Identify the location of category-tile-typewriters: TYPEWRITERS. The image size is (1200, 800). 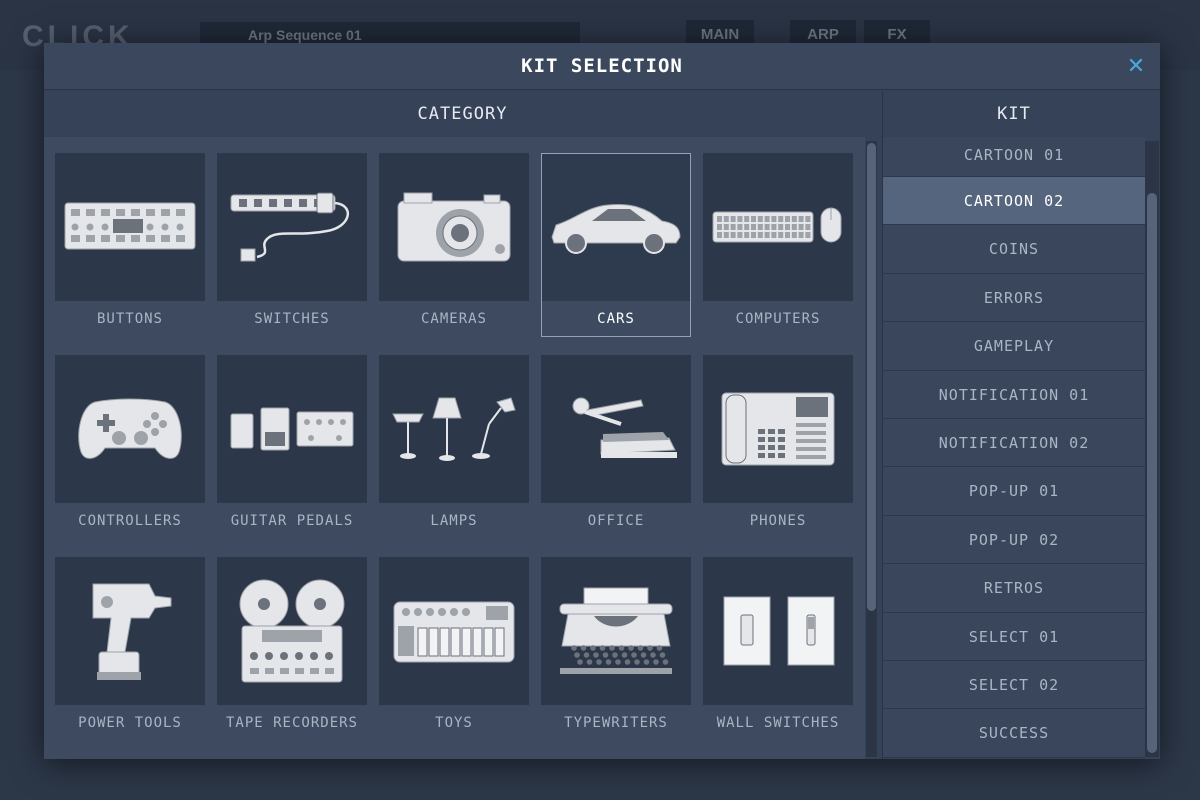
(616, 649).